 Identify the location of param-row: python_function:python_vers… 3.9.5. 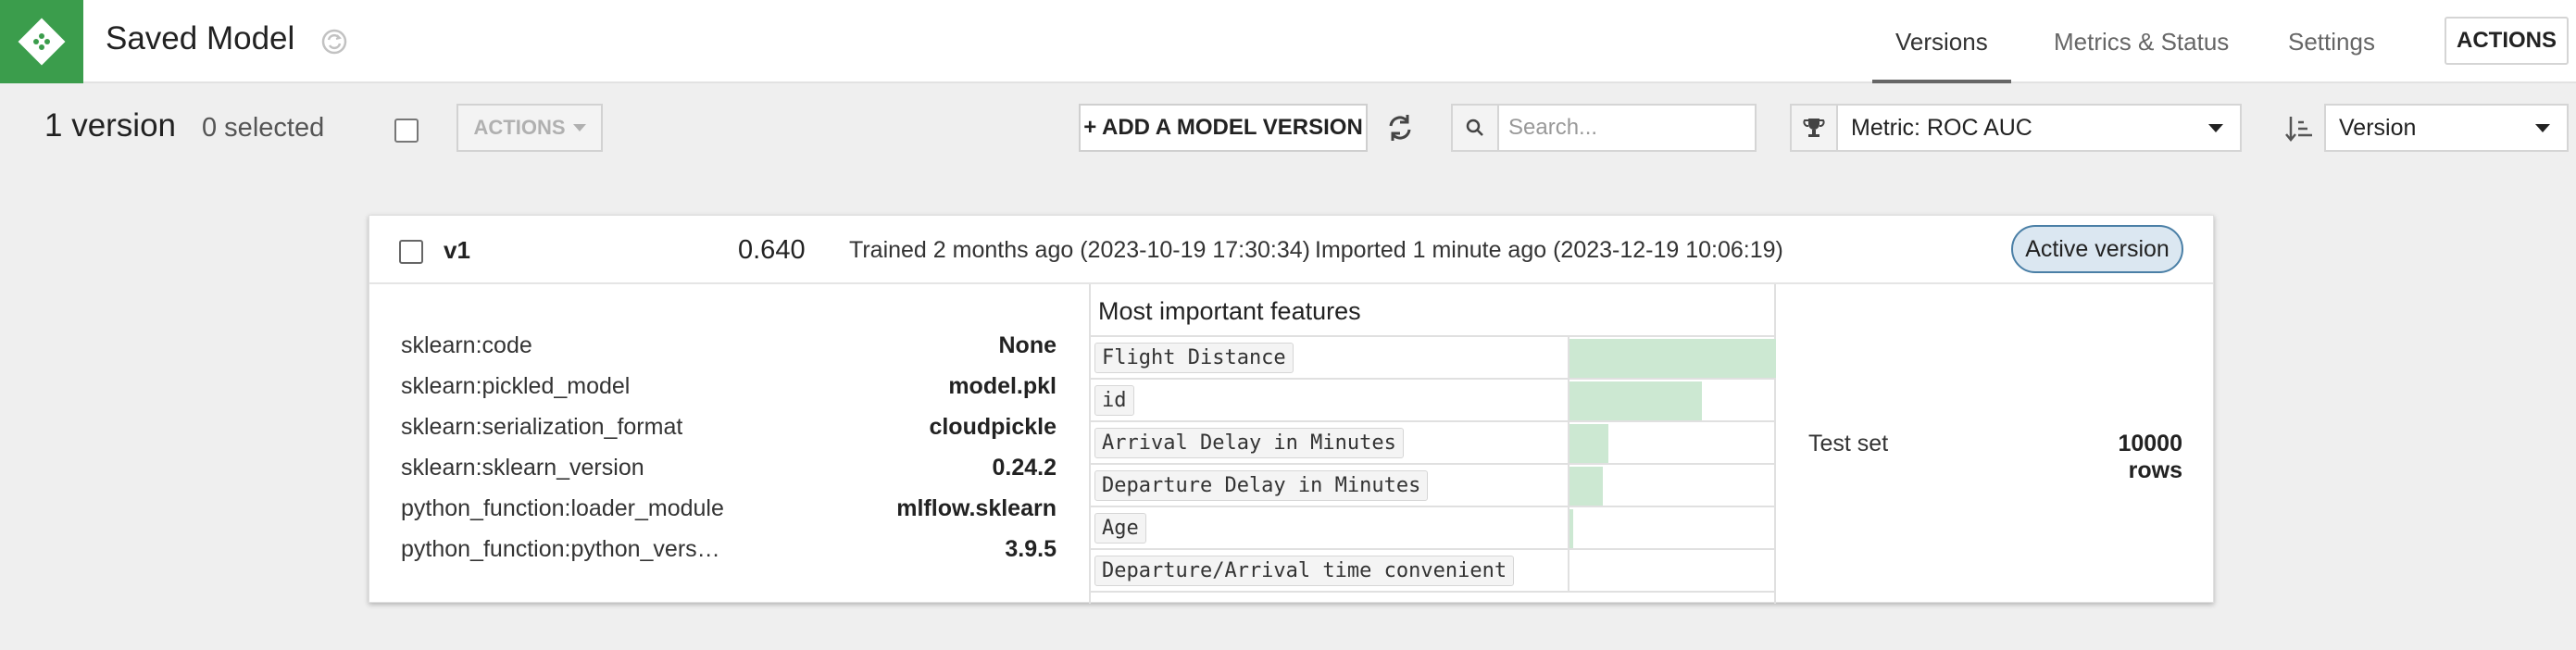
(729, 549).